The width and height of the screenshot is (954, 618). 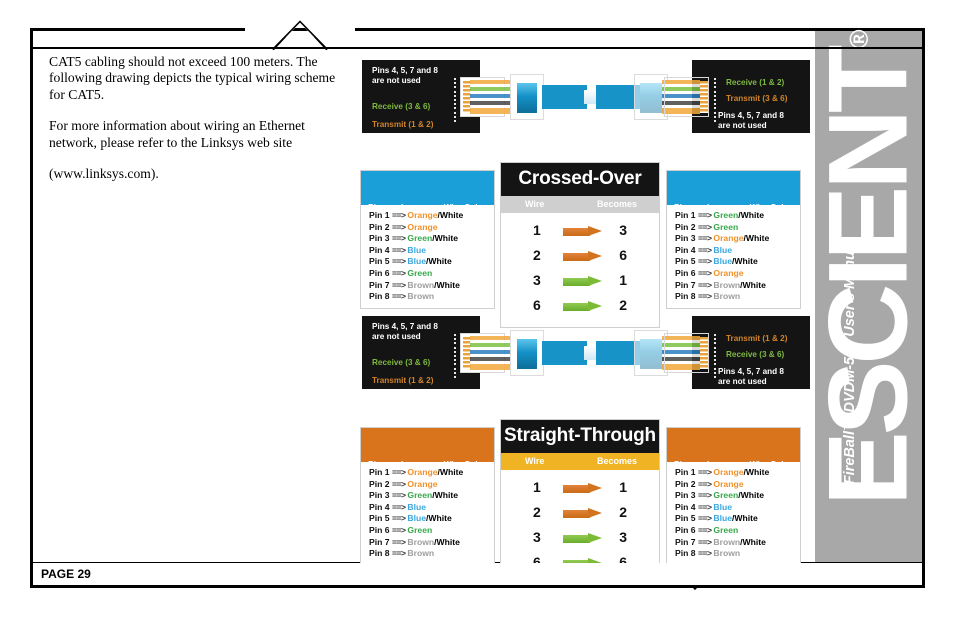 I want to click on panel-subheader: Wire Becomes, so click(x=580, y=461).